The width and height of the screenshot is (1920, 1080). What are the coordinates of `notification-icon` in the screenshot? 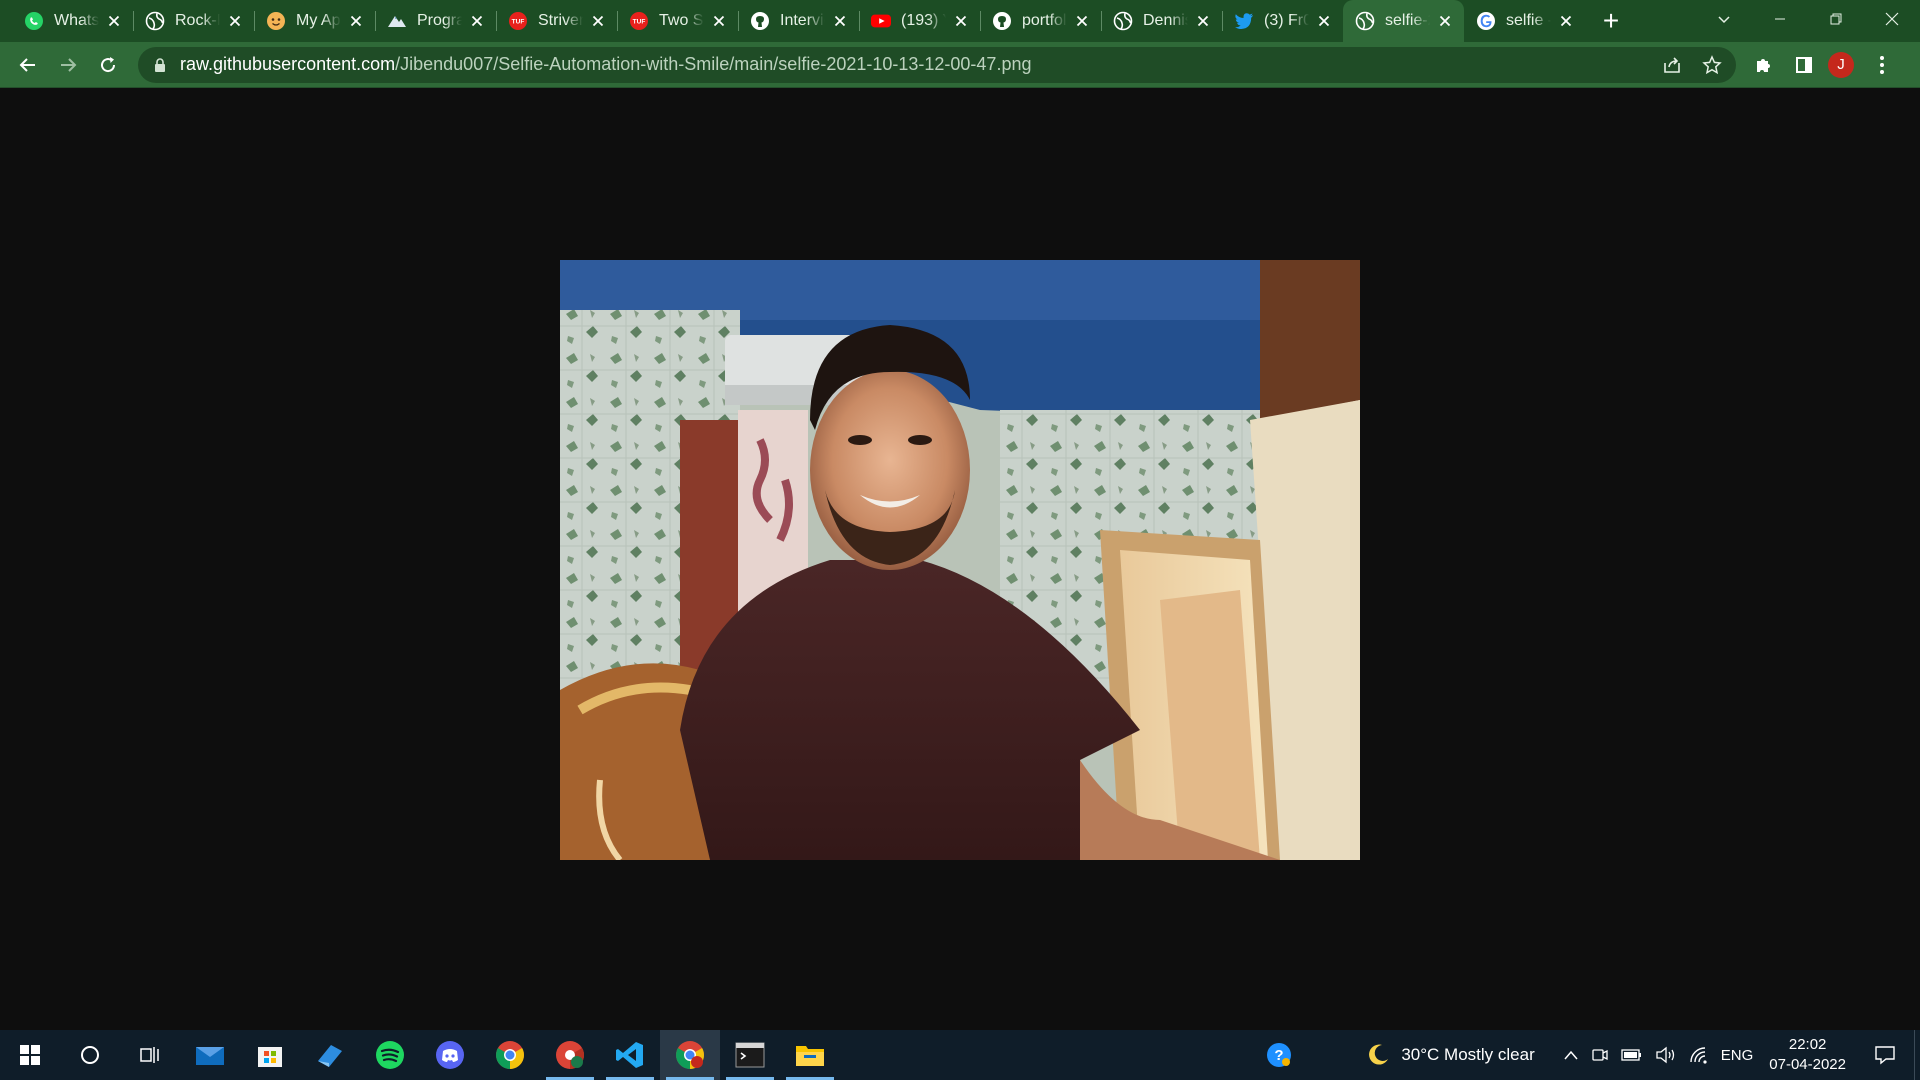 It's located at (1885, 1055).